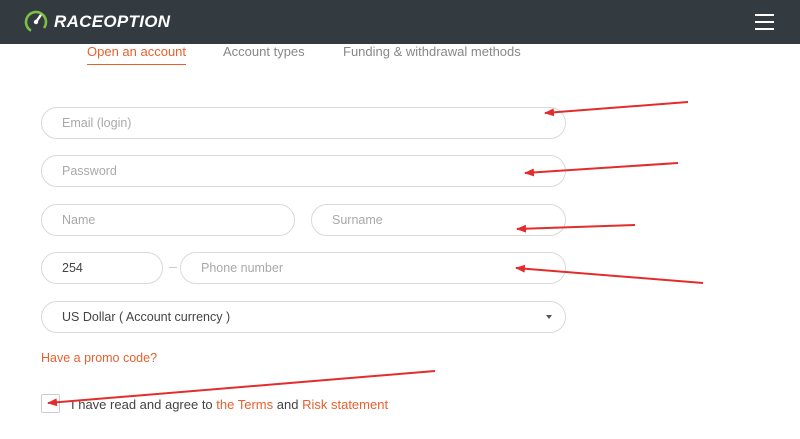  What do you see at coordinates (345, 404) in the screenshot?
I see `risk-statement-link: Risk statement` at bounding box center [345, 404].